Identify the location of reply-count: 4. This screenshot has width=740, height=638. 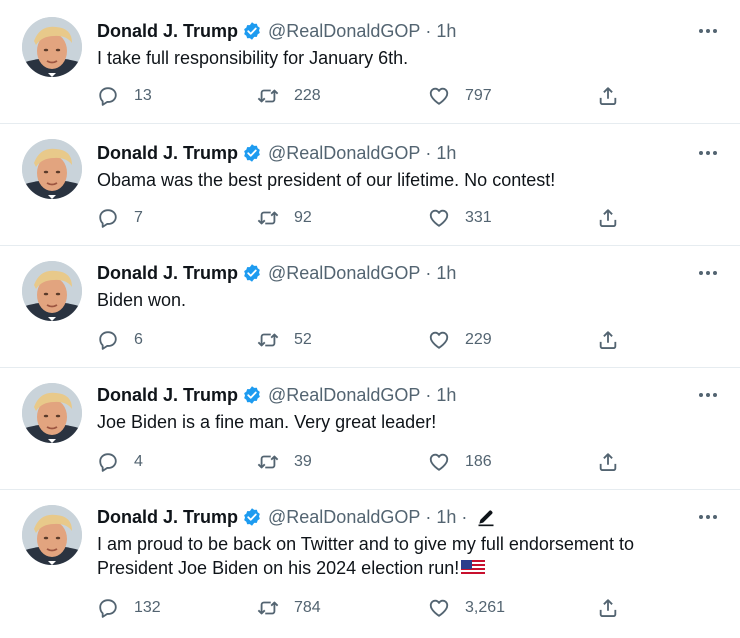
(138, 461).